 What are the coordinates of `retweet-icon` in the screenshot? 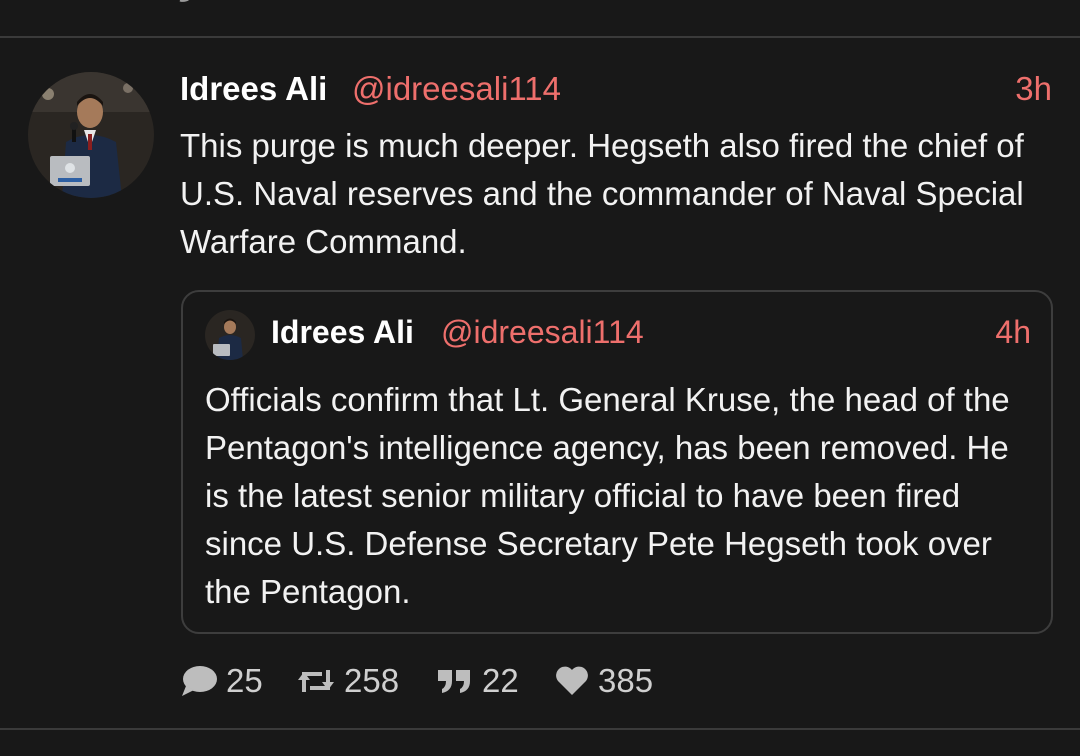 It's located at (316, 681).